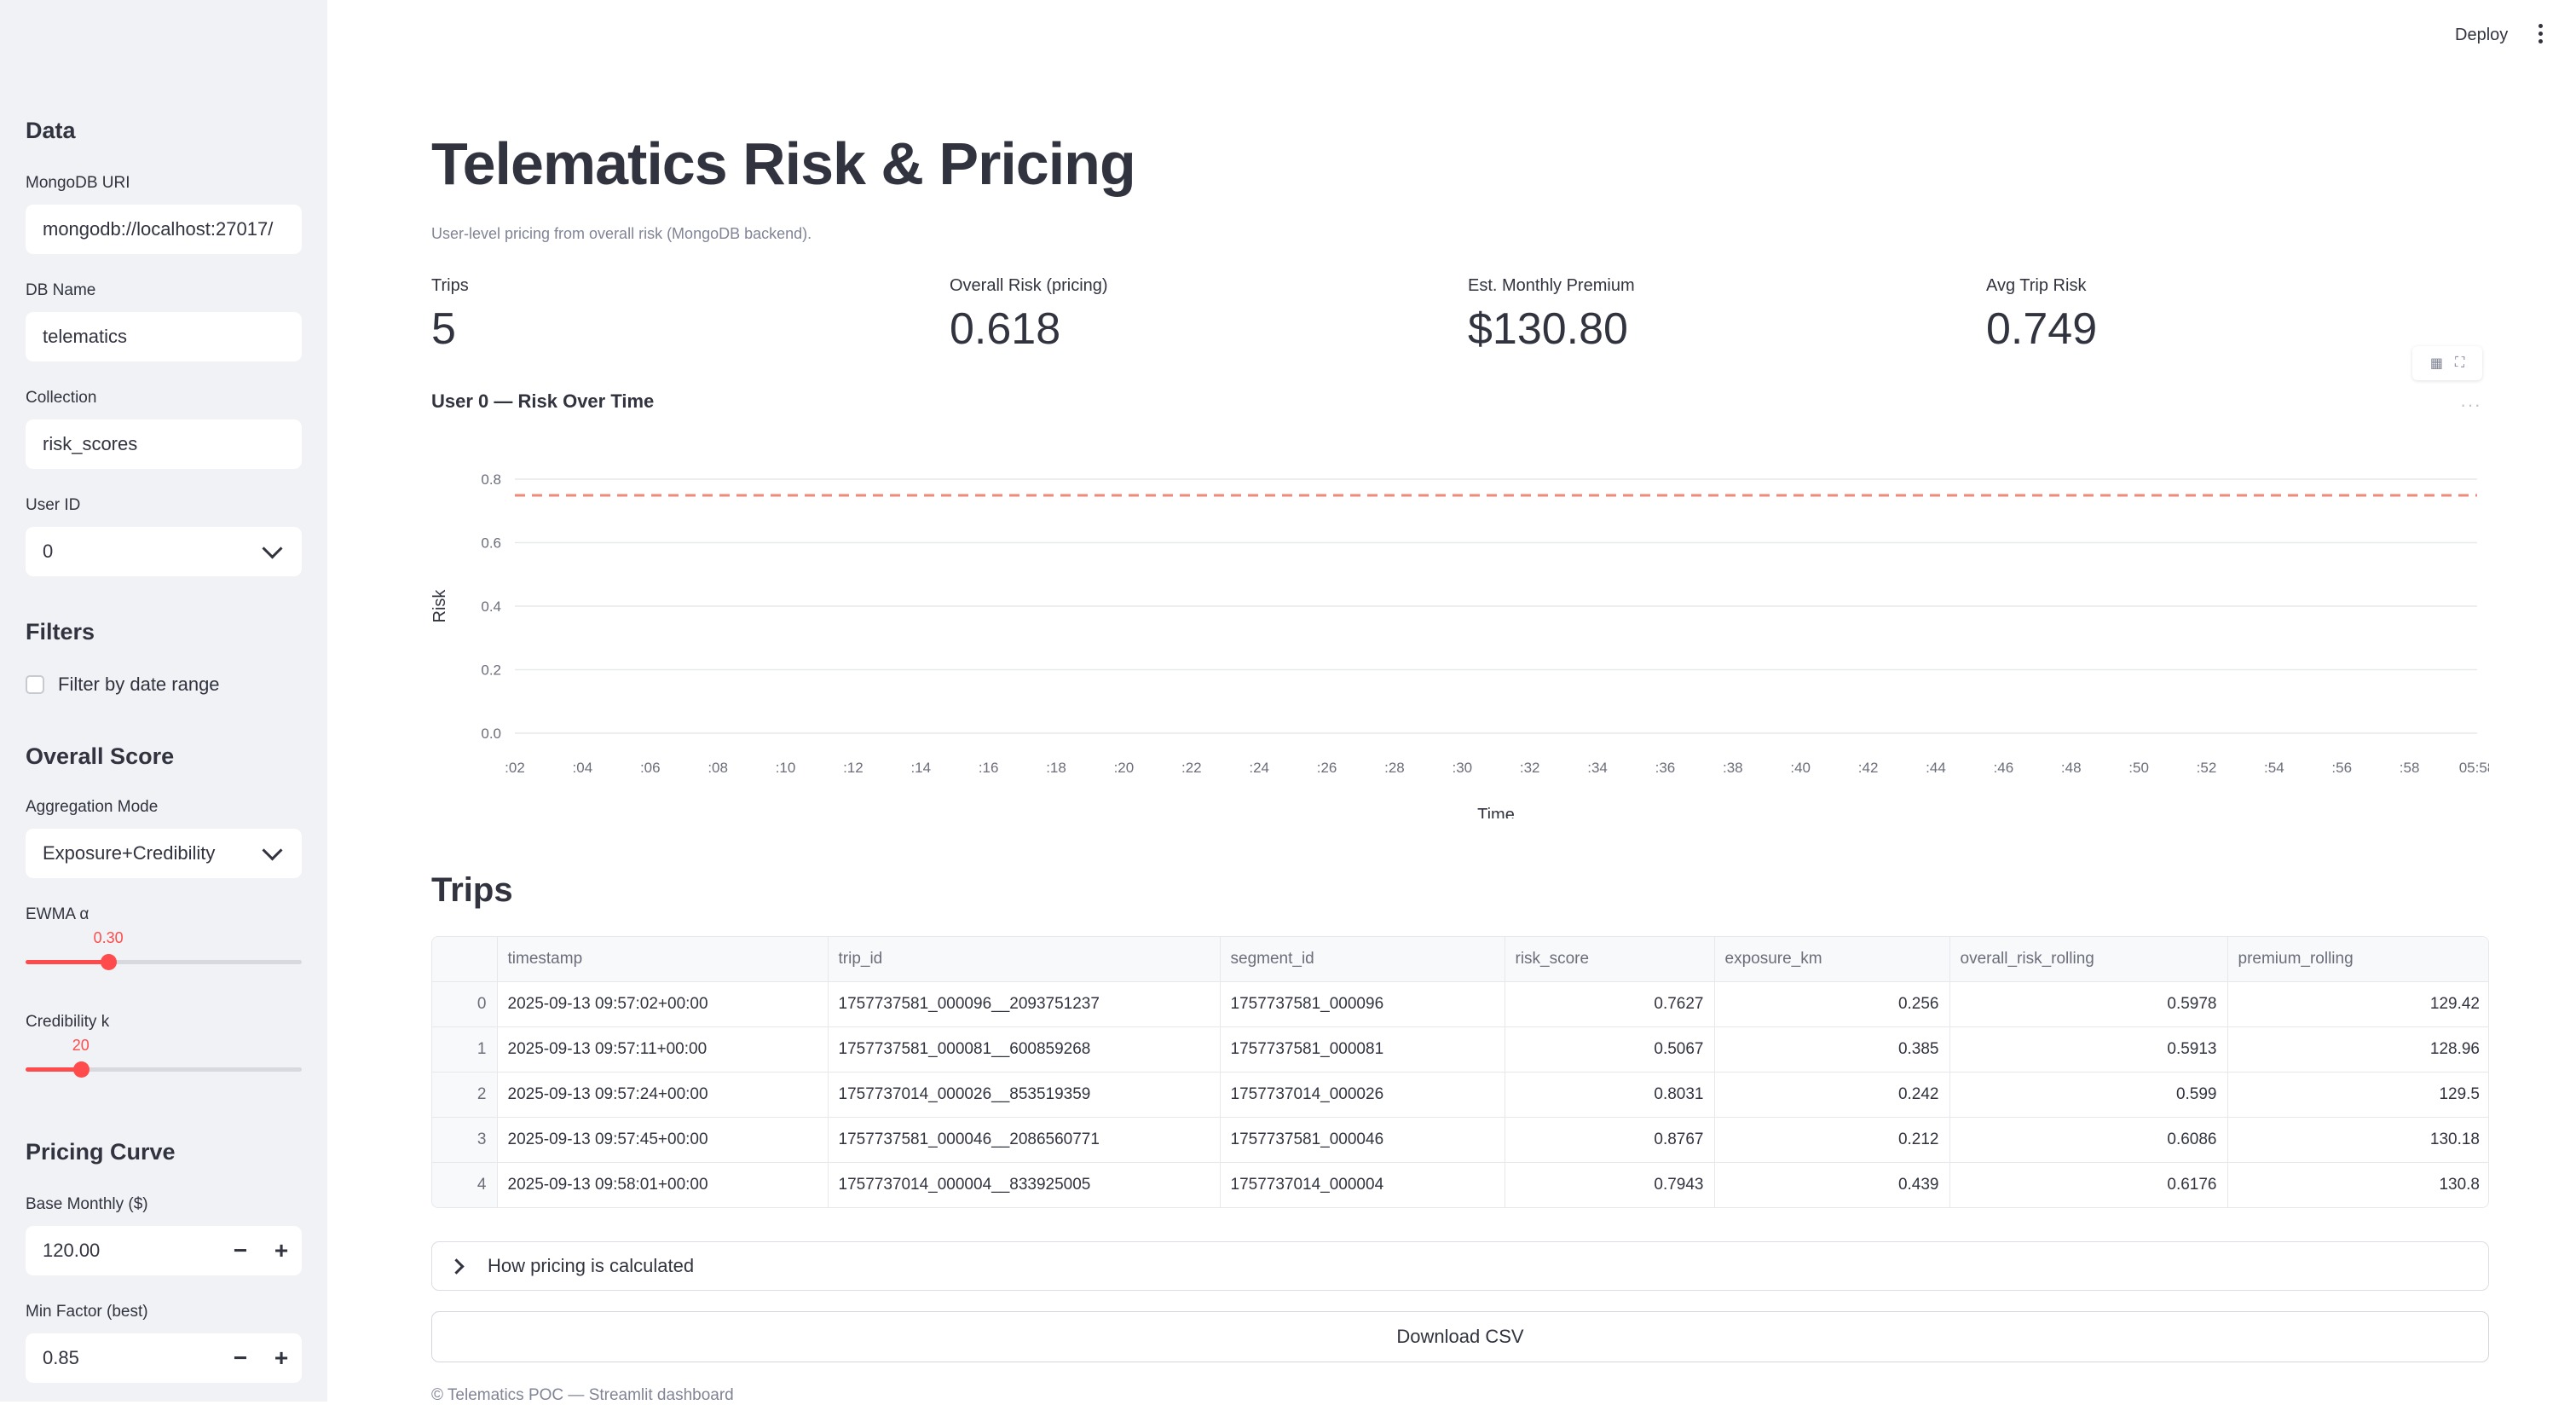 Image resolution: width=2576 pixels, height=1405 pixels. I want to click on column-header: exposure_km, so click(1832, 960).